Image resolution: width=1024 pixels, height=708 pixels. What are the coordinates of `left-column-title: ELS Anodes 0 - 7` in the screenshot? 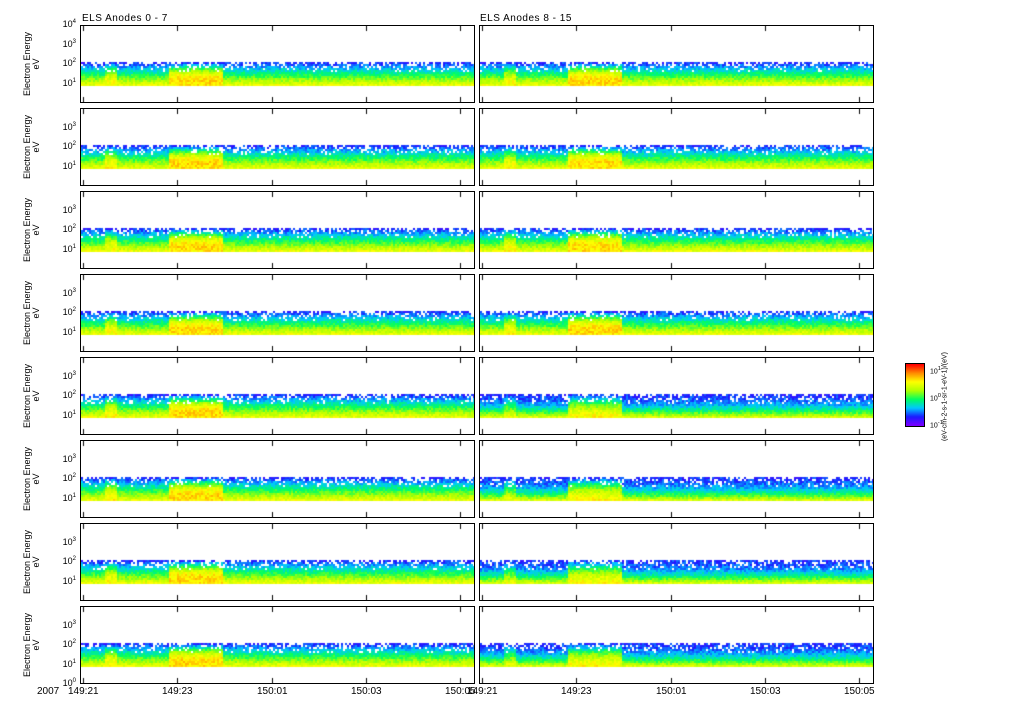 It's located at (125, 18).